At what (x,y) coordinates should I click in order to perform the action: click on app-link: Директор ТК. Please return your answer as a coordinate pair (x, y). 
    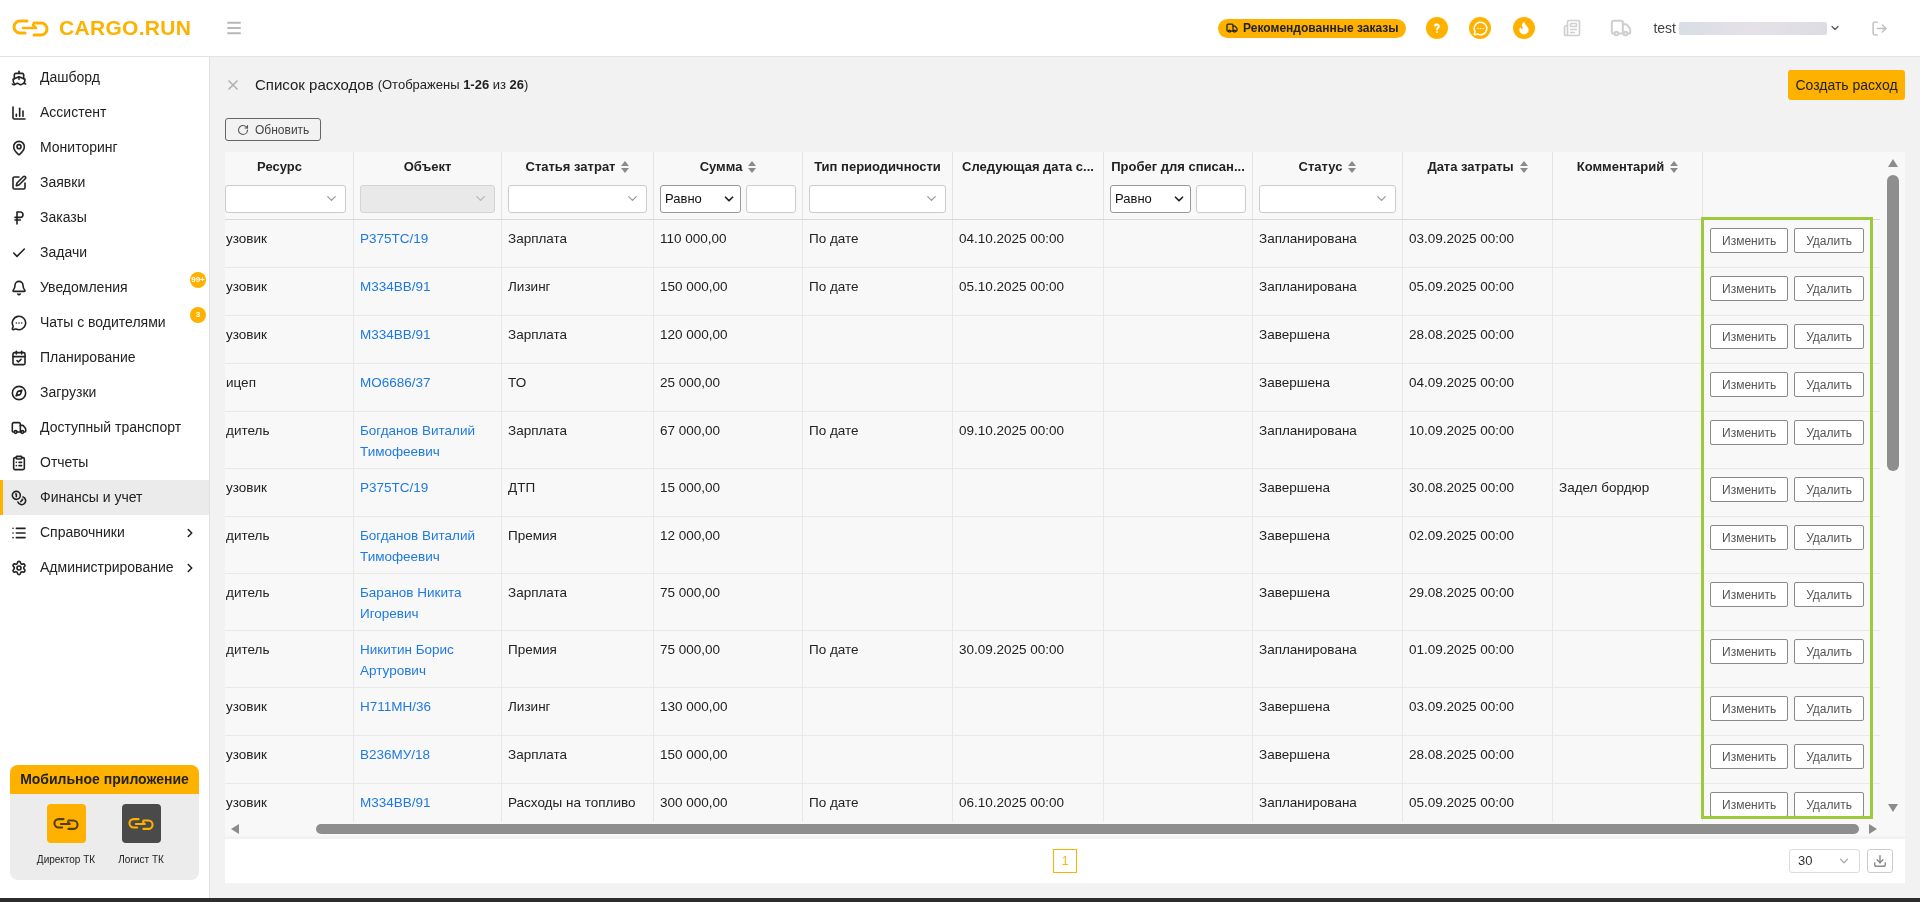
    Looking at the image, I should click on (66, 835).